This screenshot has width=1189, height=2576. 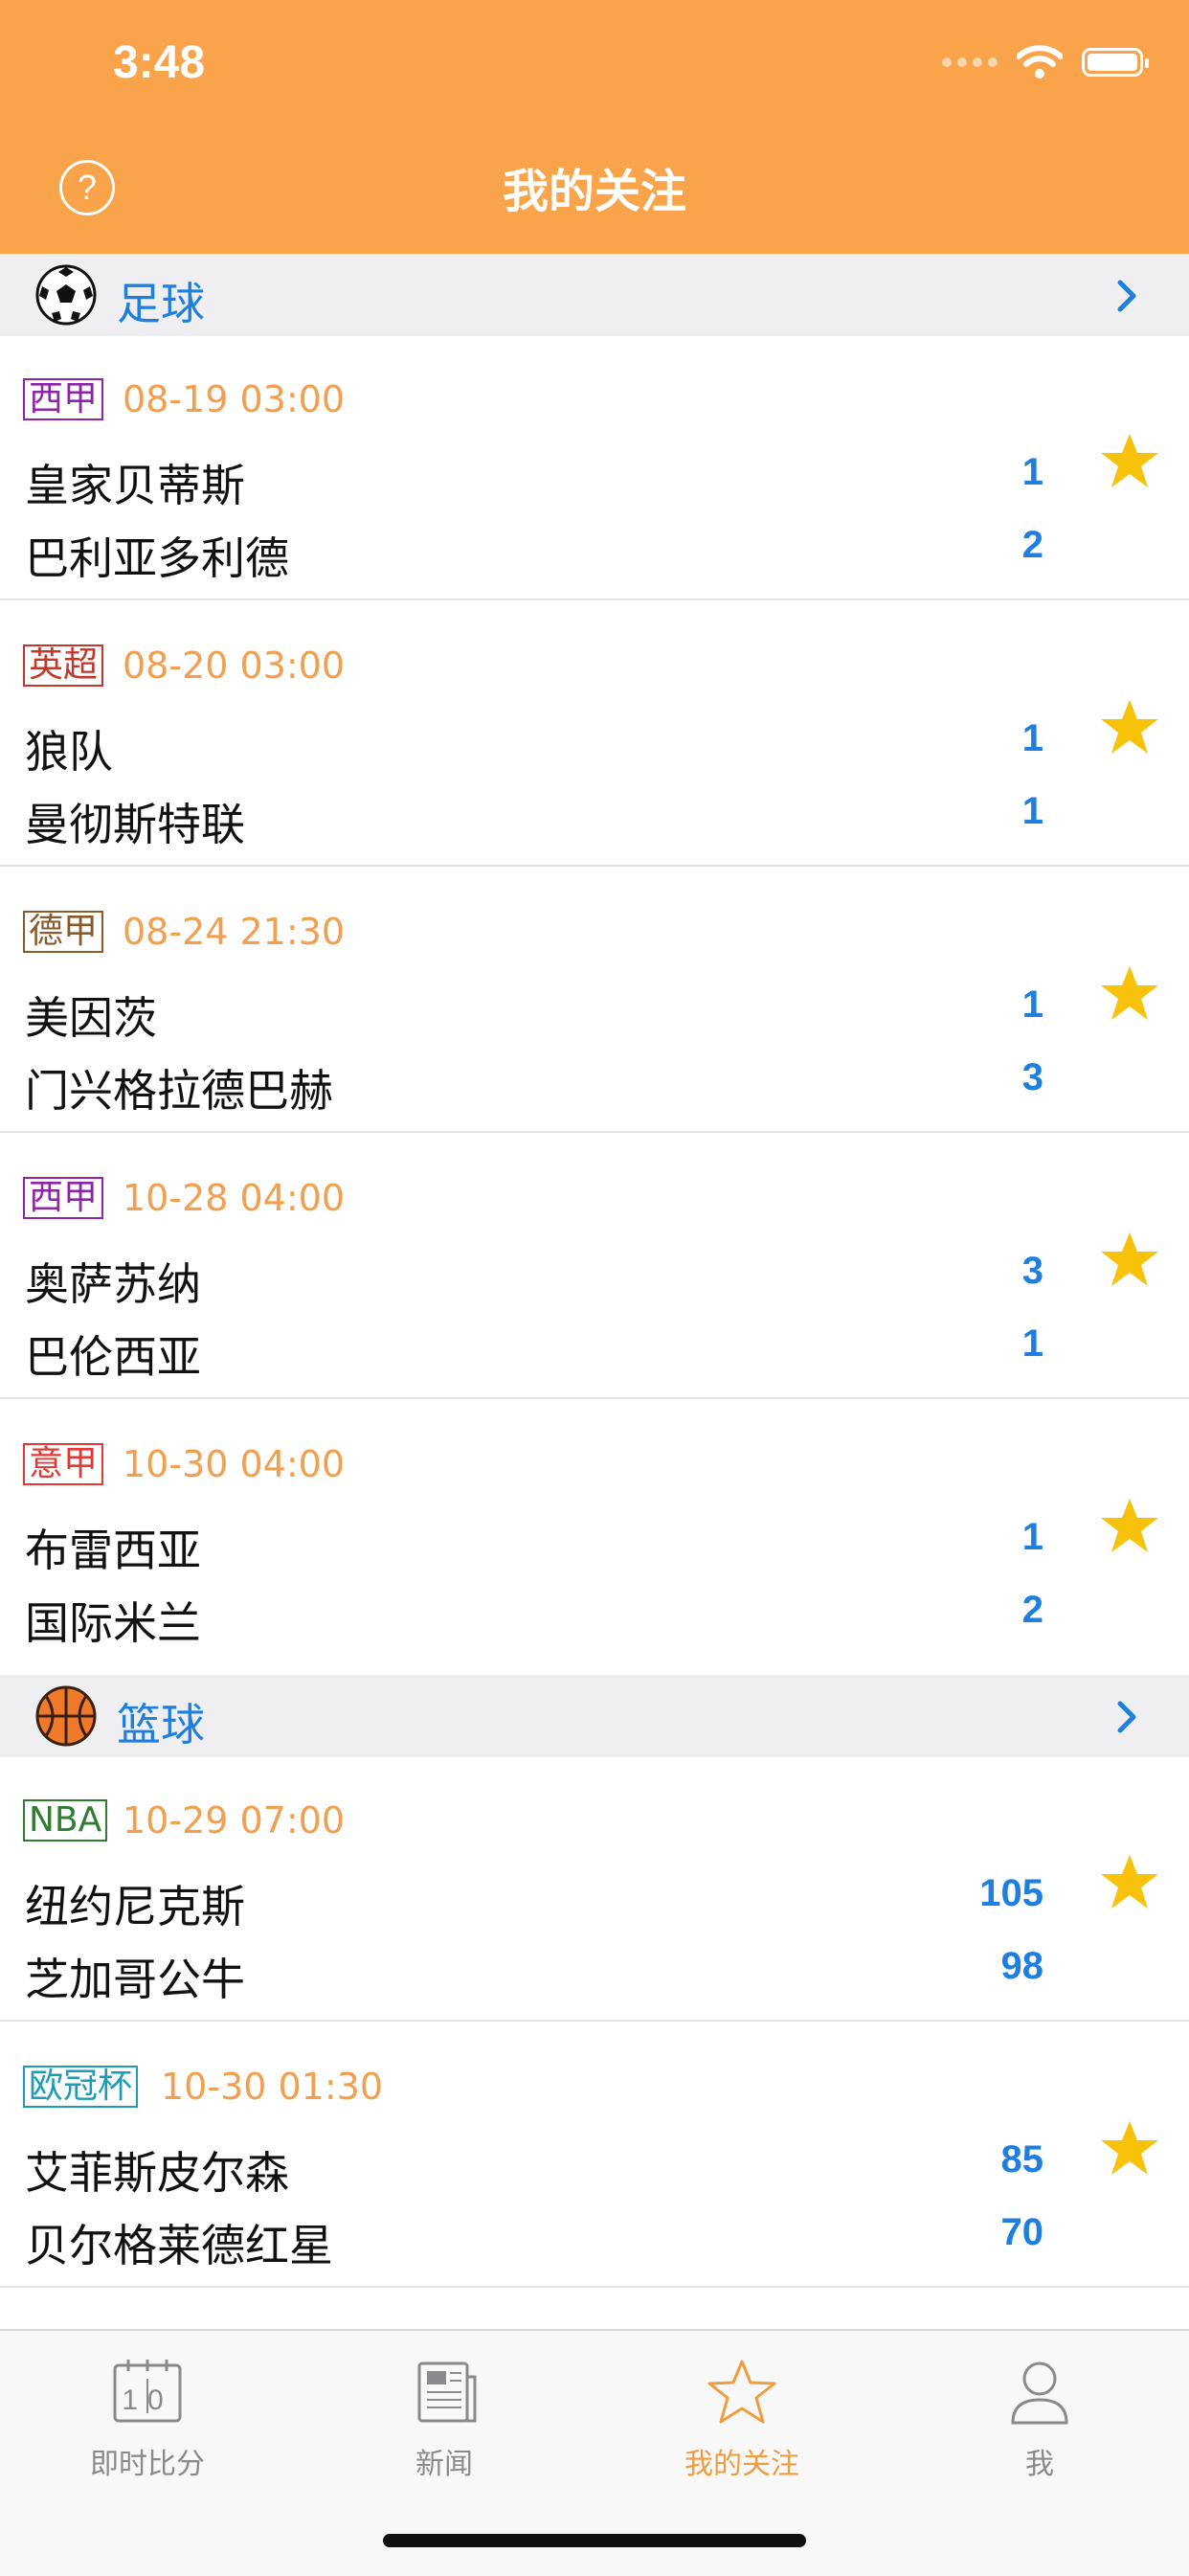 I want to click on home-score: 85, so click(x=1022, y=2159).